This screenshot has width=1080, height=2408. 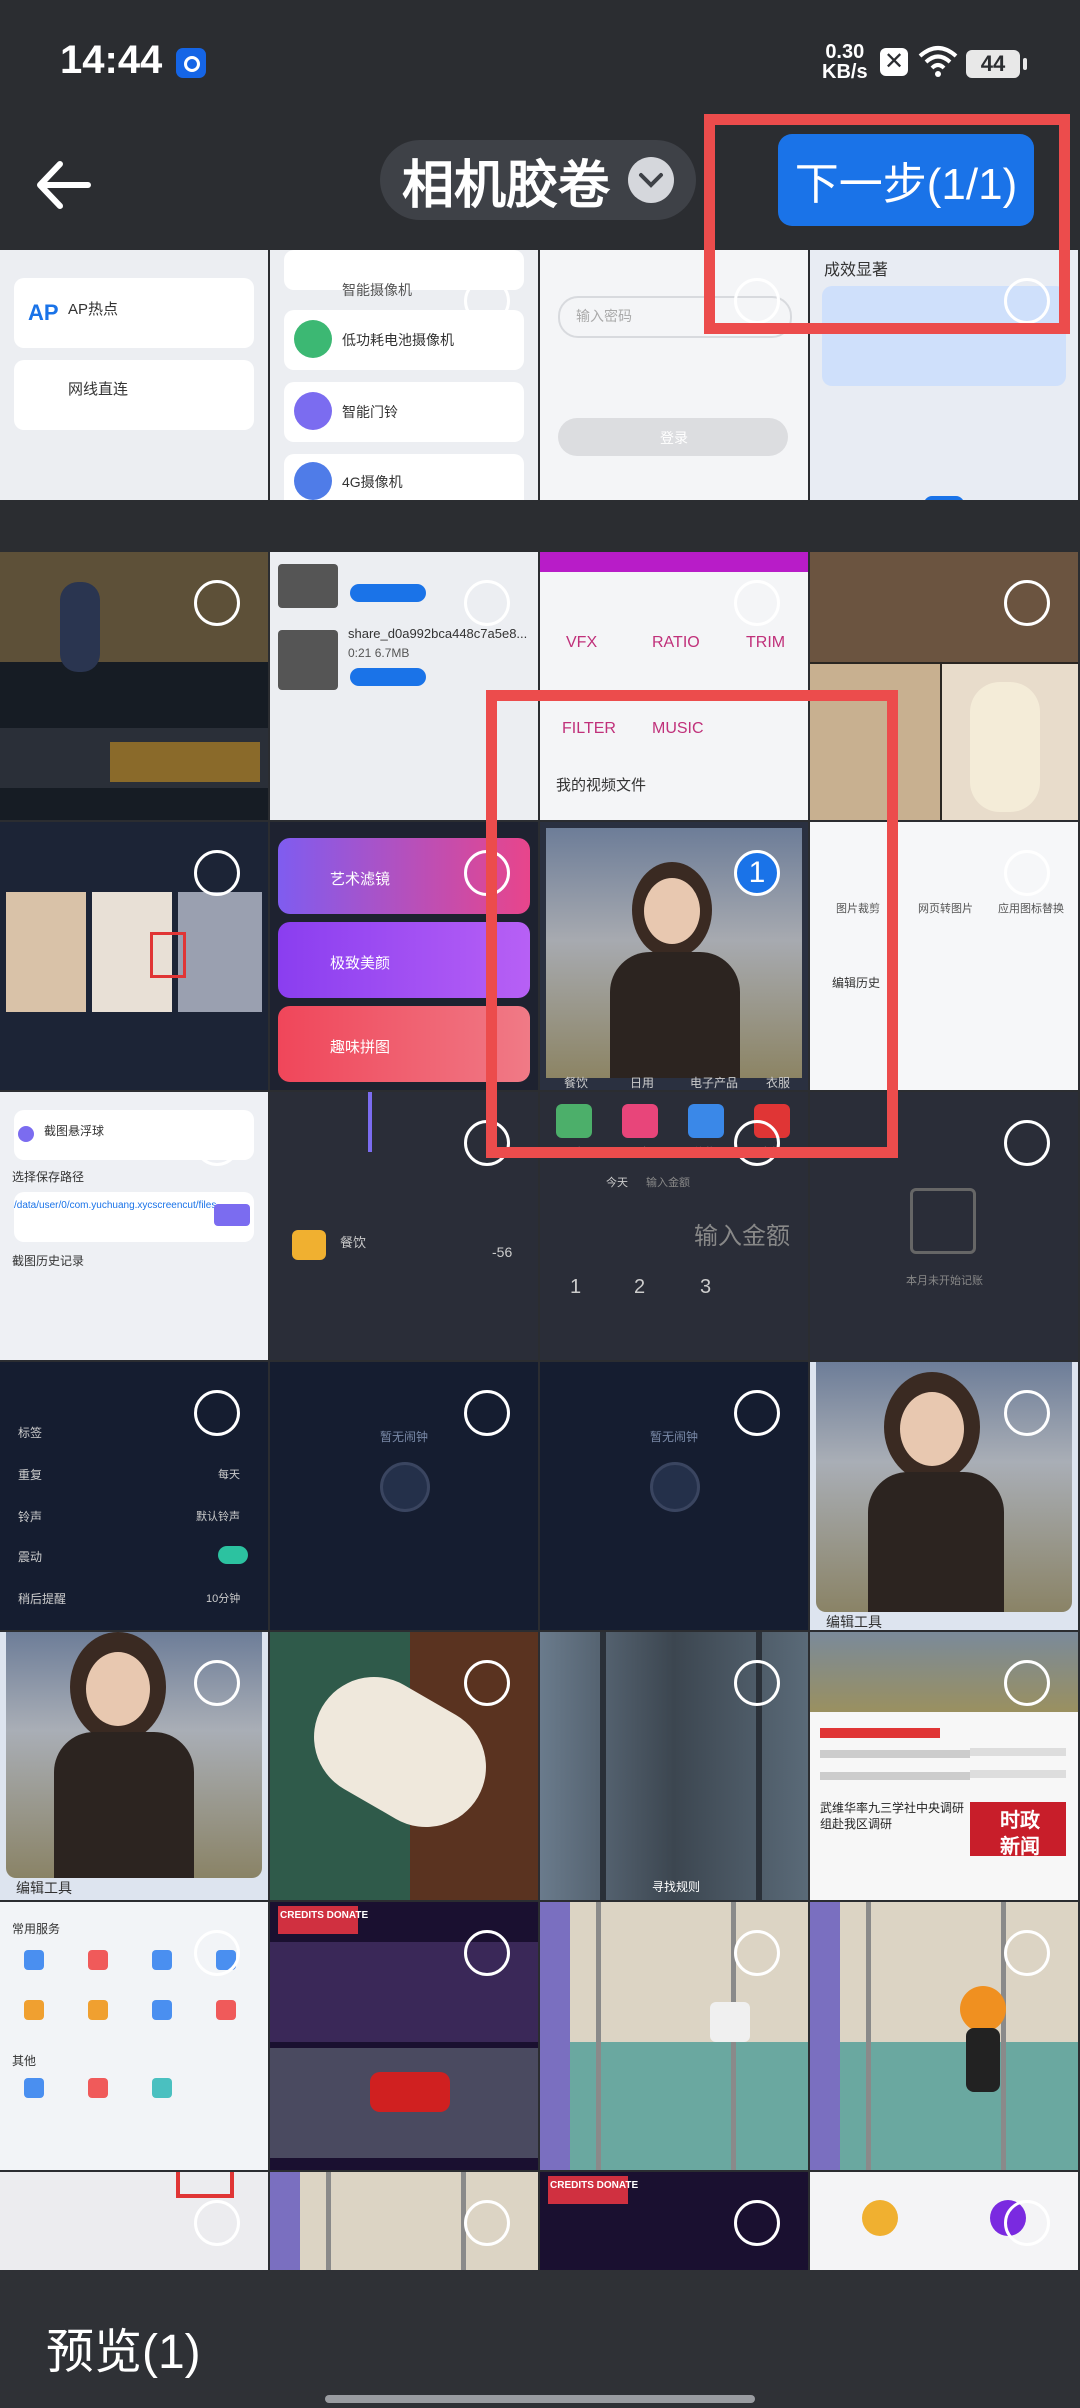 I want to click on thumb-text: 餐饮, so click(x=576, y=1083).